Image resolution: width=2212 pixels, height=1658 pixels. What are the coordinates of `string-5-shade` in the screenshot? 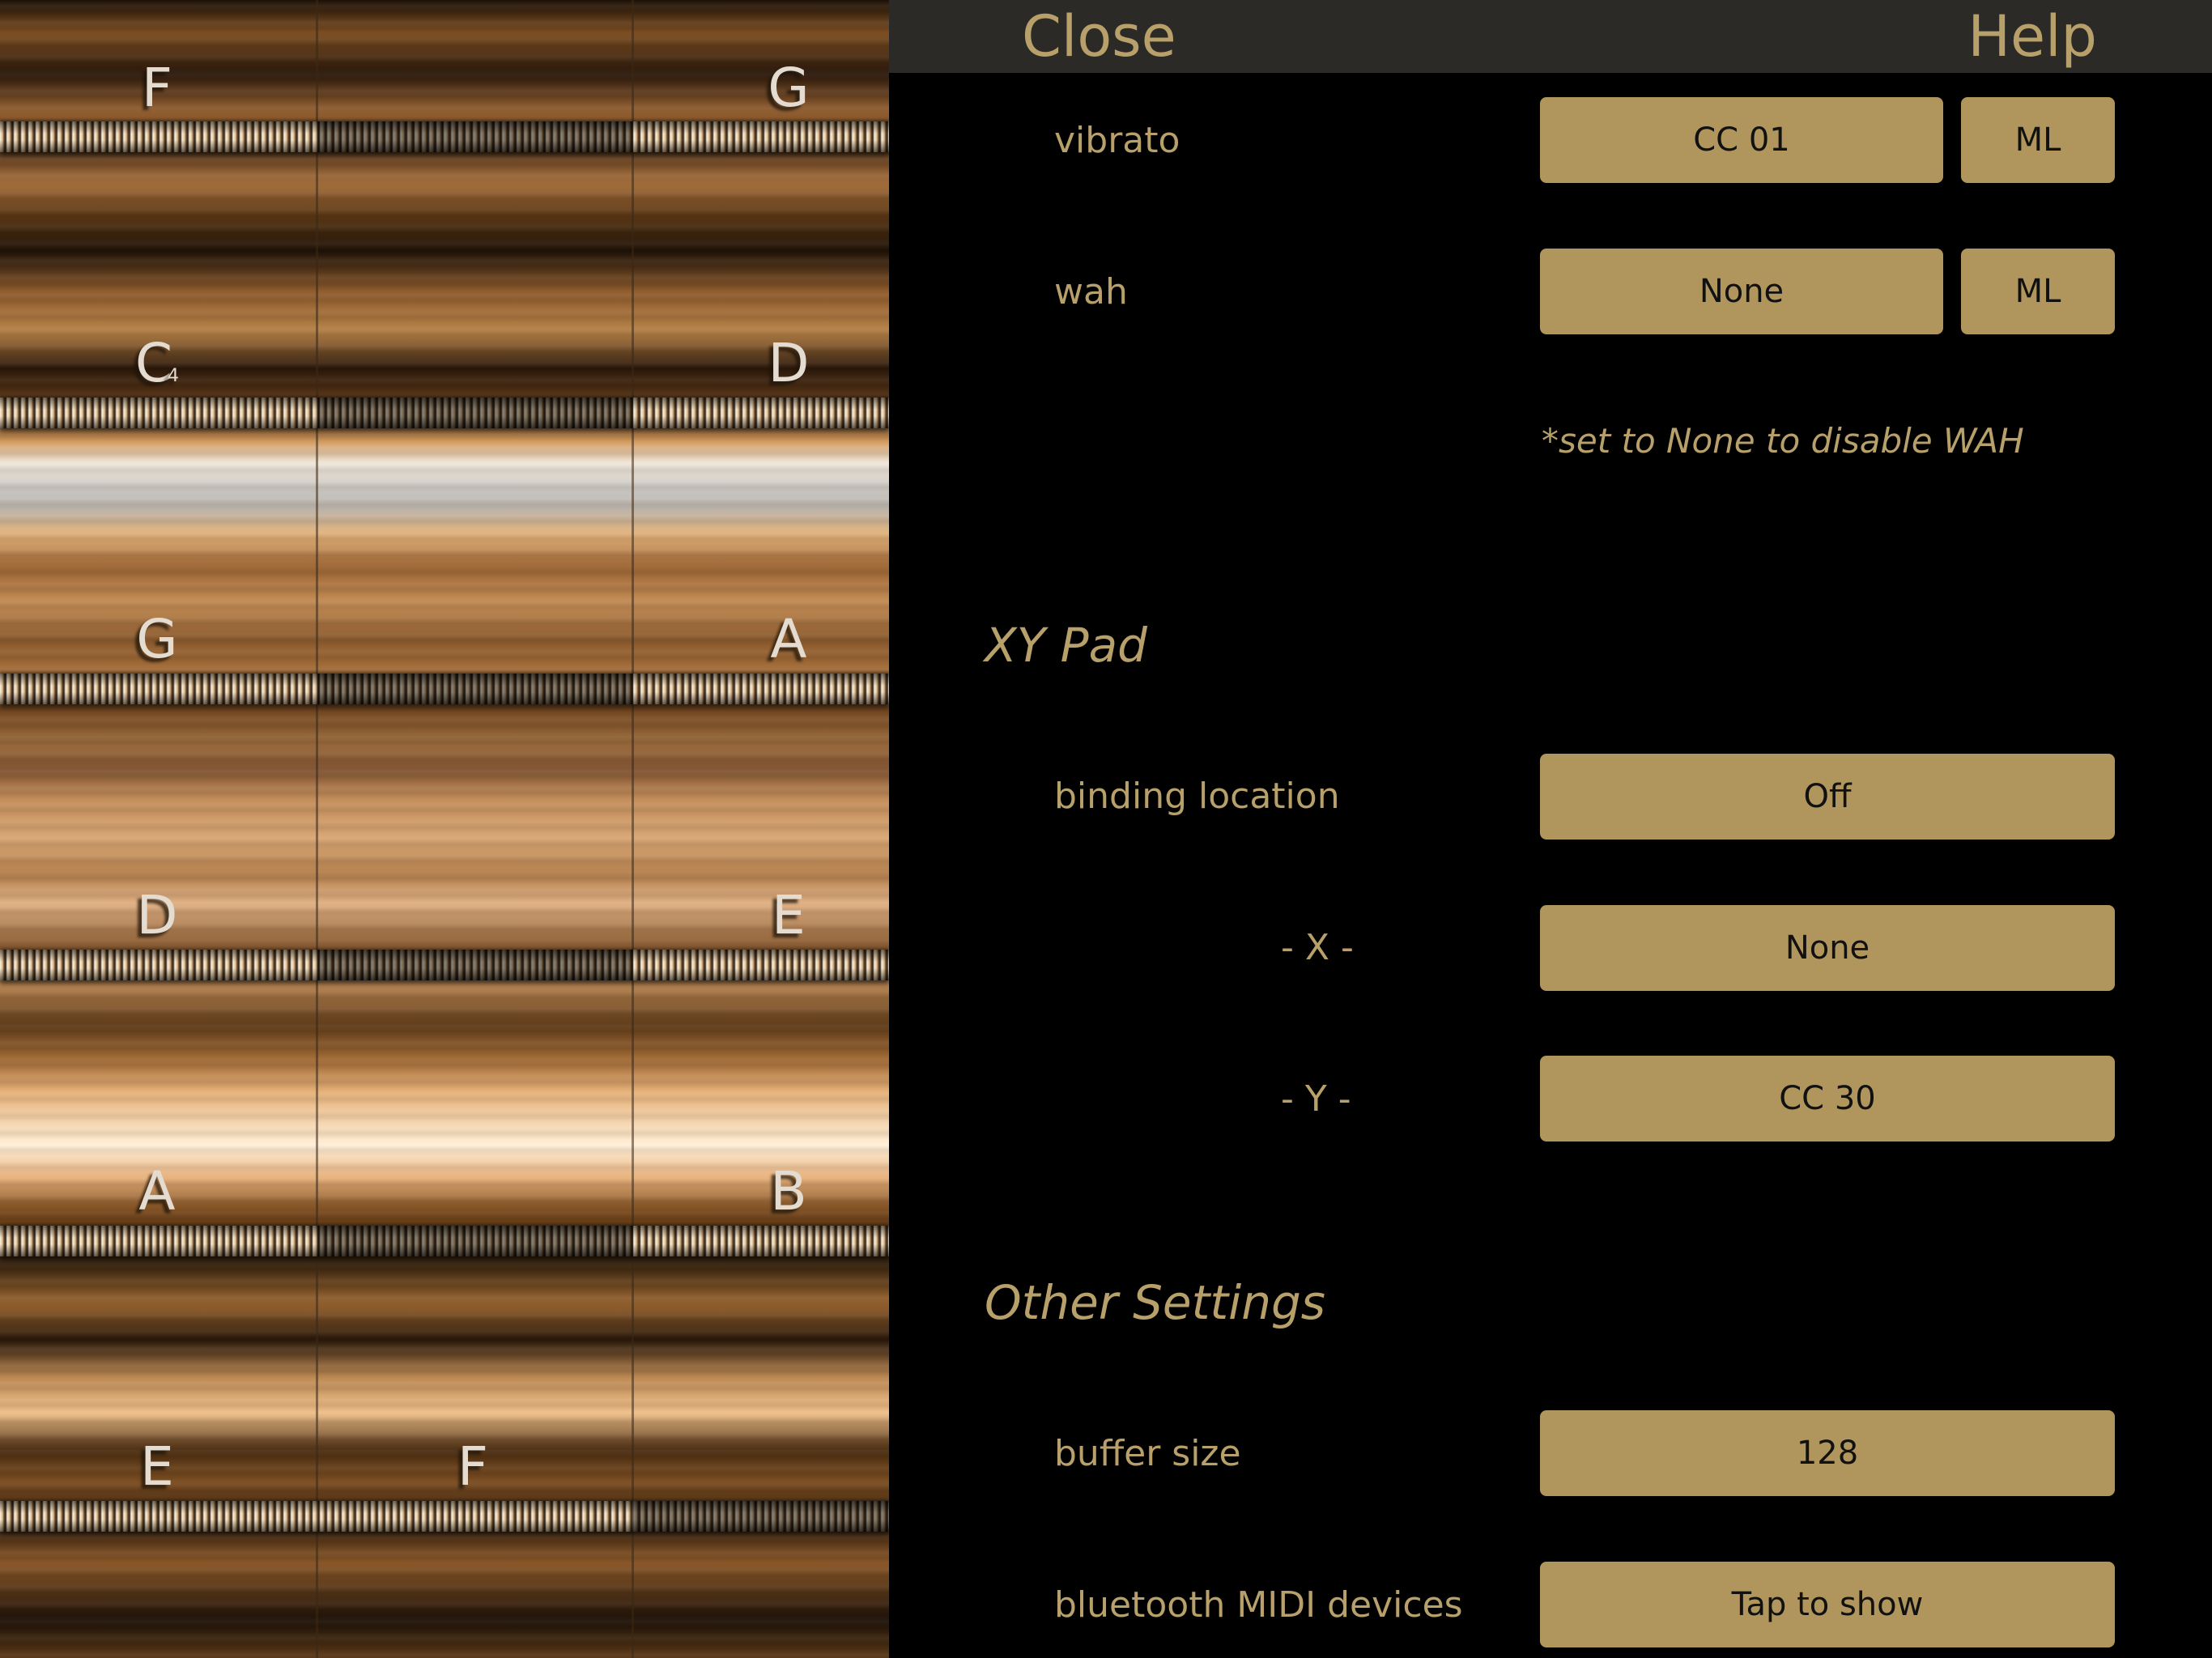 It's located at (475, 1241).